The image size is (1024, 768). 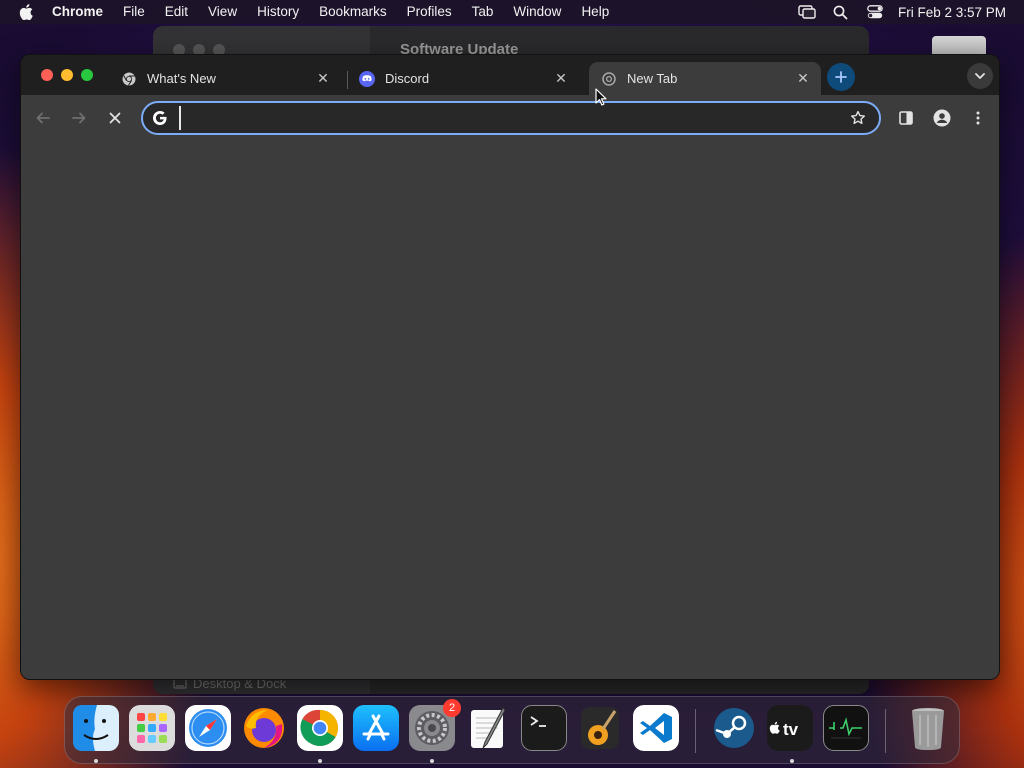 I want to click on more-vertical-icon, so click(x=978, y=118).